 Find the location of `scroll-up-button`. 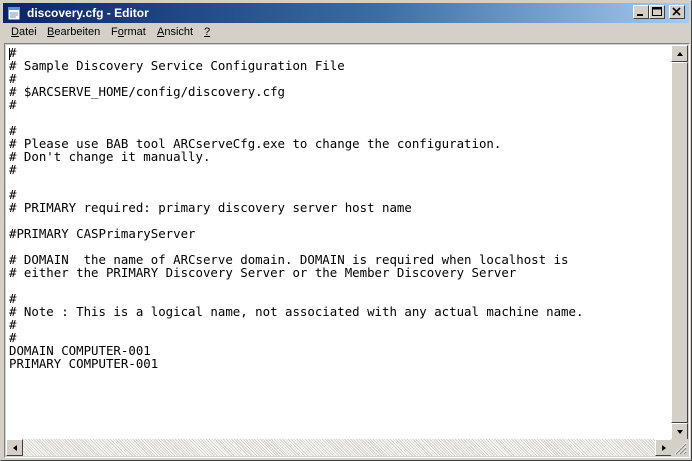

scroll-up-button is located at coordinates (679, 53).